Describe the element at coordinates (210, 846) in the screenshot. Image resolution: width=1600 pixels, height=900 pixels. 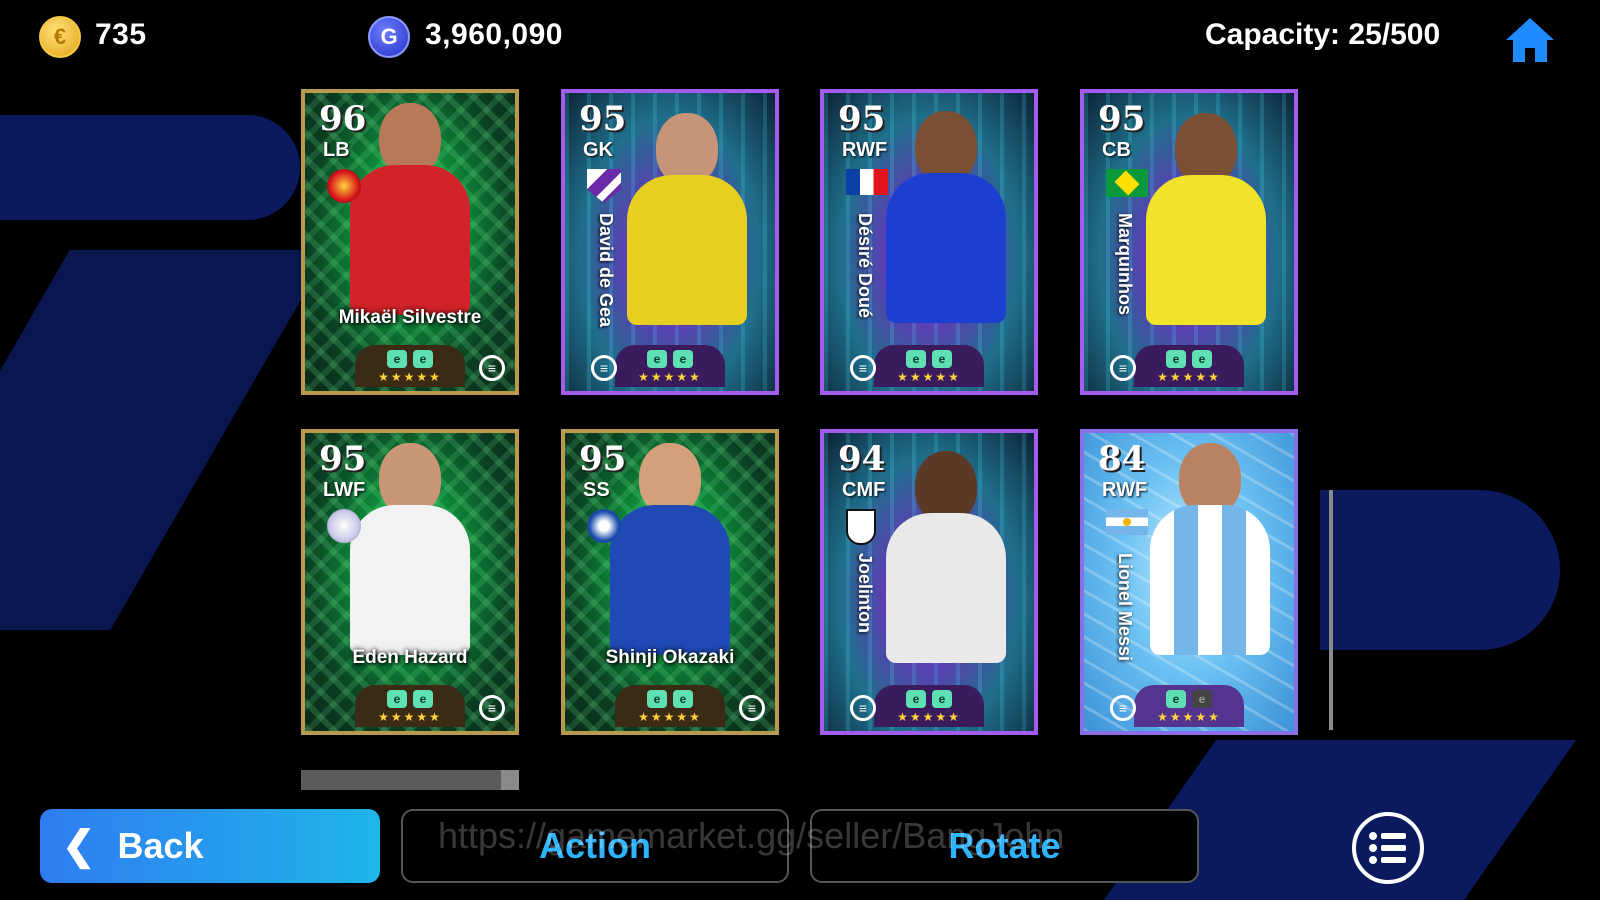
I see `back-button: ❮ Back` at that location.